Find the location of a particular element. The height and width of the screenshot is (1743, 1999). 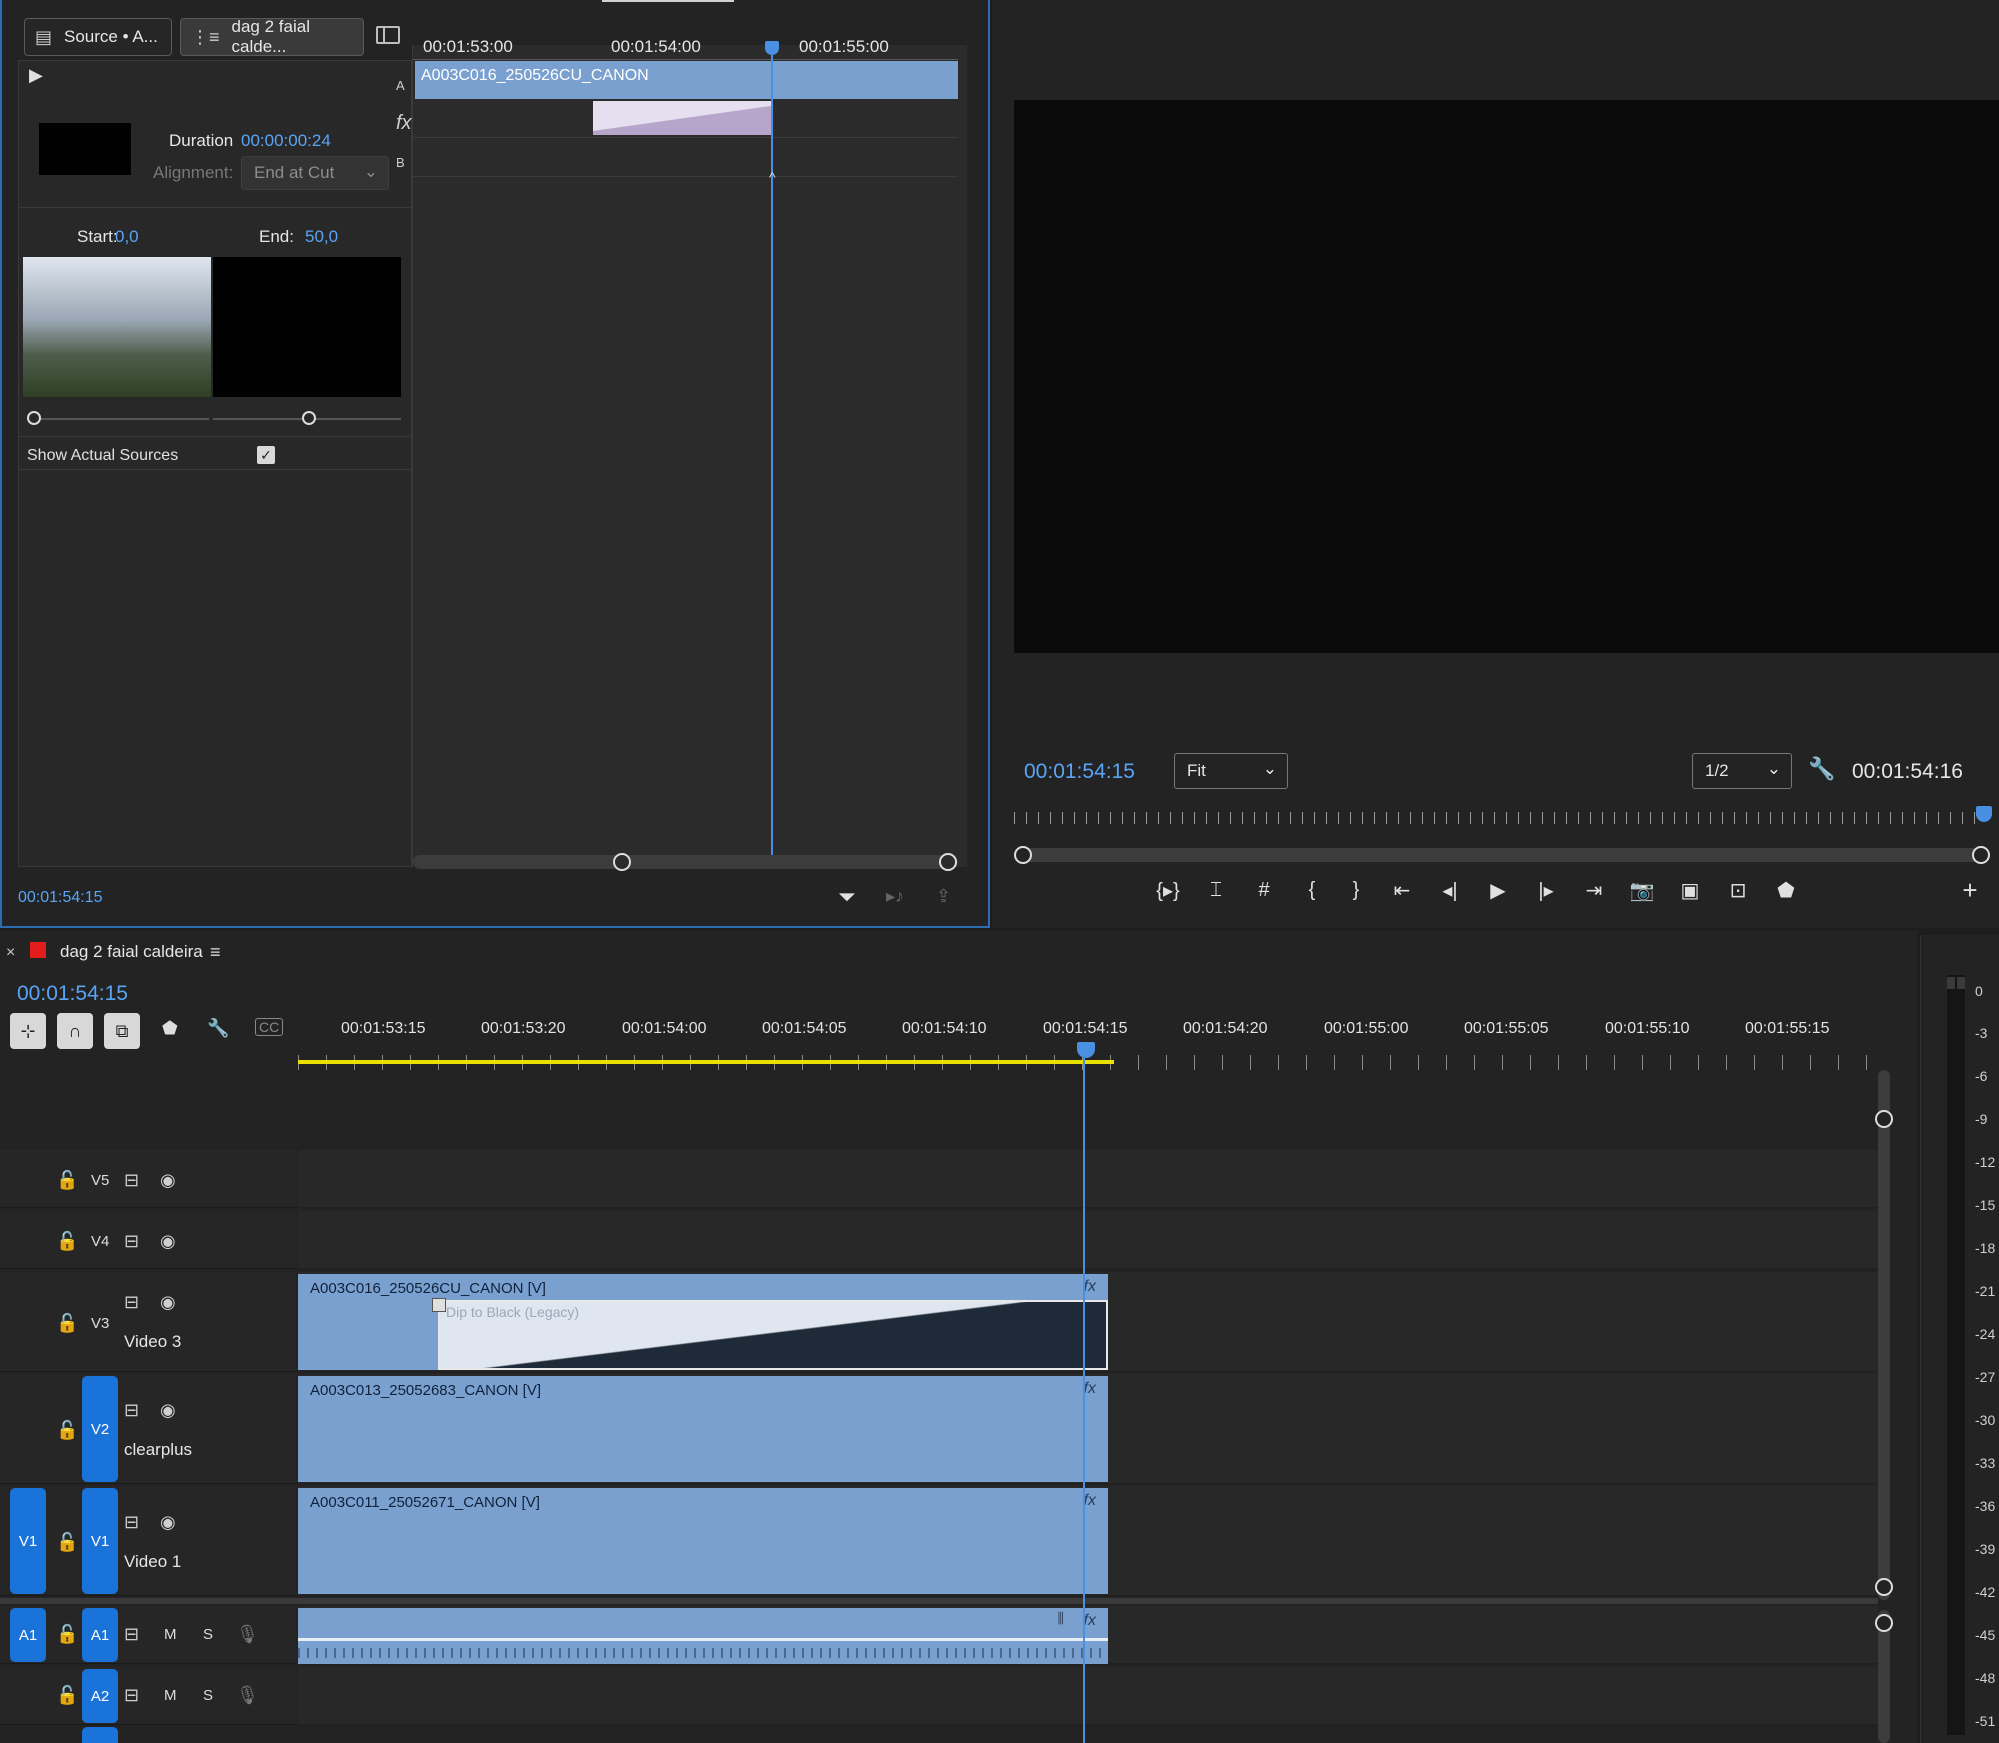

go-to-in-icon: ⇤ is located at coordinates (1402, 890).